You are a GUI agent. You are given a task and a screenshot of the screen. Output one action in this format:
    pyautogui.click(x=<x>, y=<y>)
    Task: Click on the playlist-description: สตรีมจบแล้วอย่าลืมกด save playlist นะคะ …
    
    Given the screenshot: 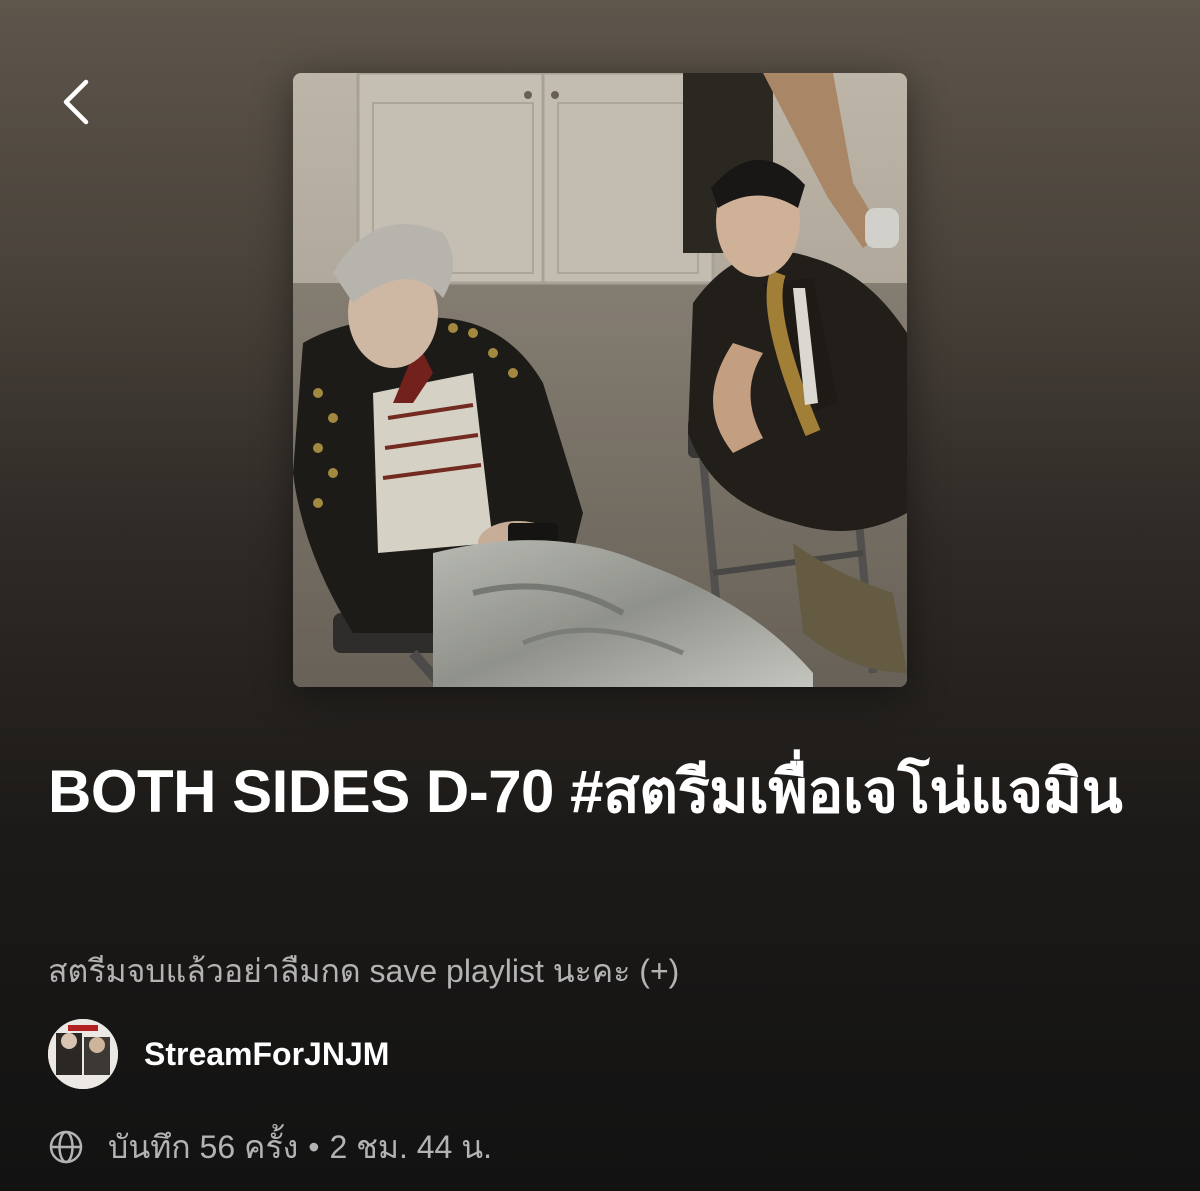 What is the action you would take?
    pyautogui.click(x=364, y=971)
    